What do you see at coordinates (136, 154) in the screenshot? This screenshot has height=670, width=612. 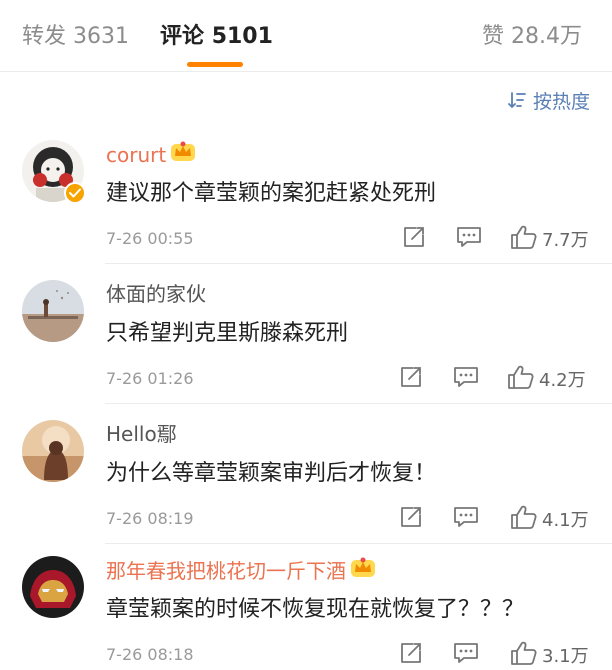 I see `username-text: corurt` at bounding box center [136, 154].